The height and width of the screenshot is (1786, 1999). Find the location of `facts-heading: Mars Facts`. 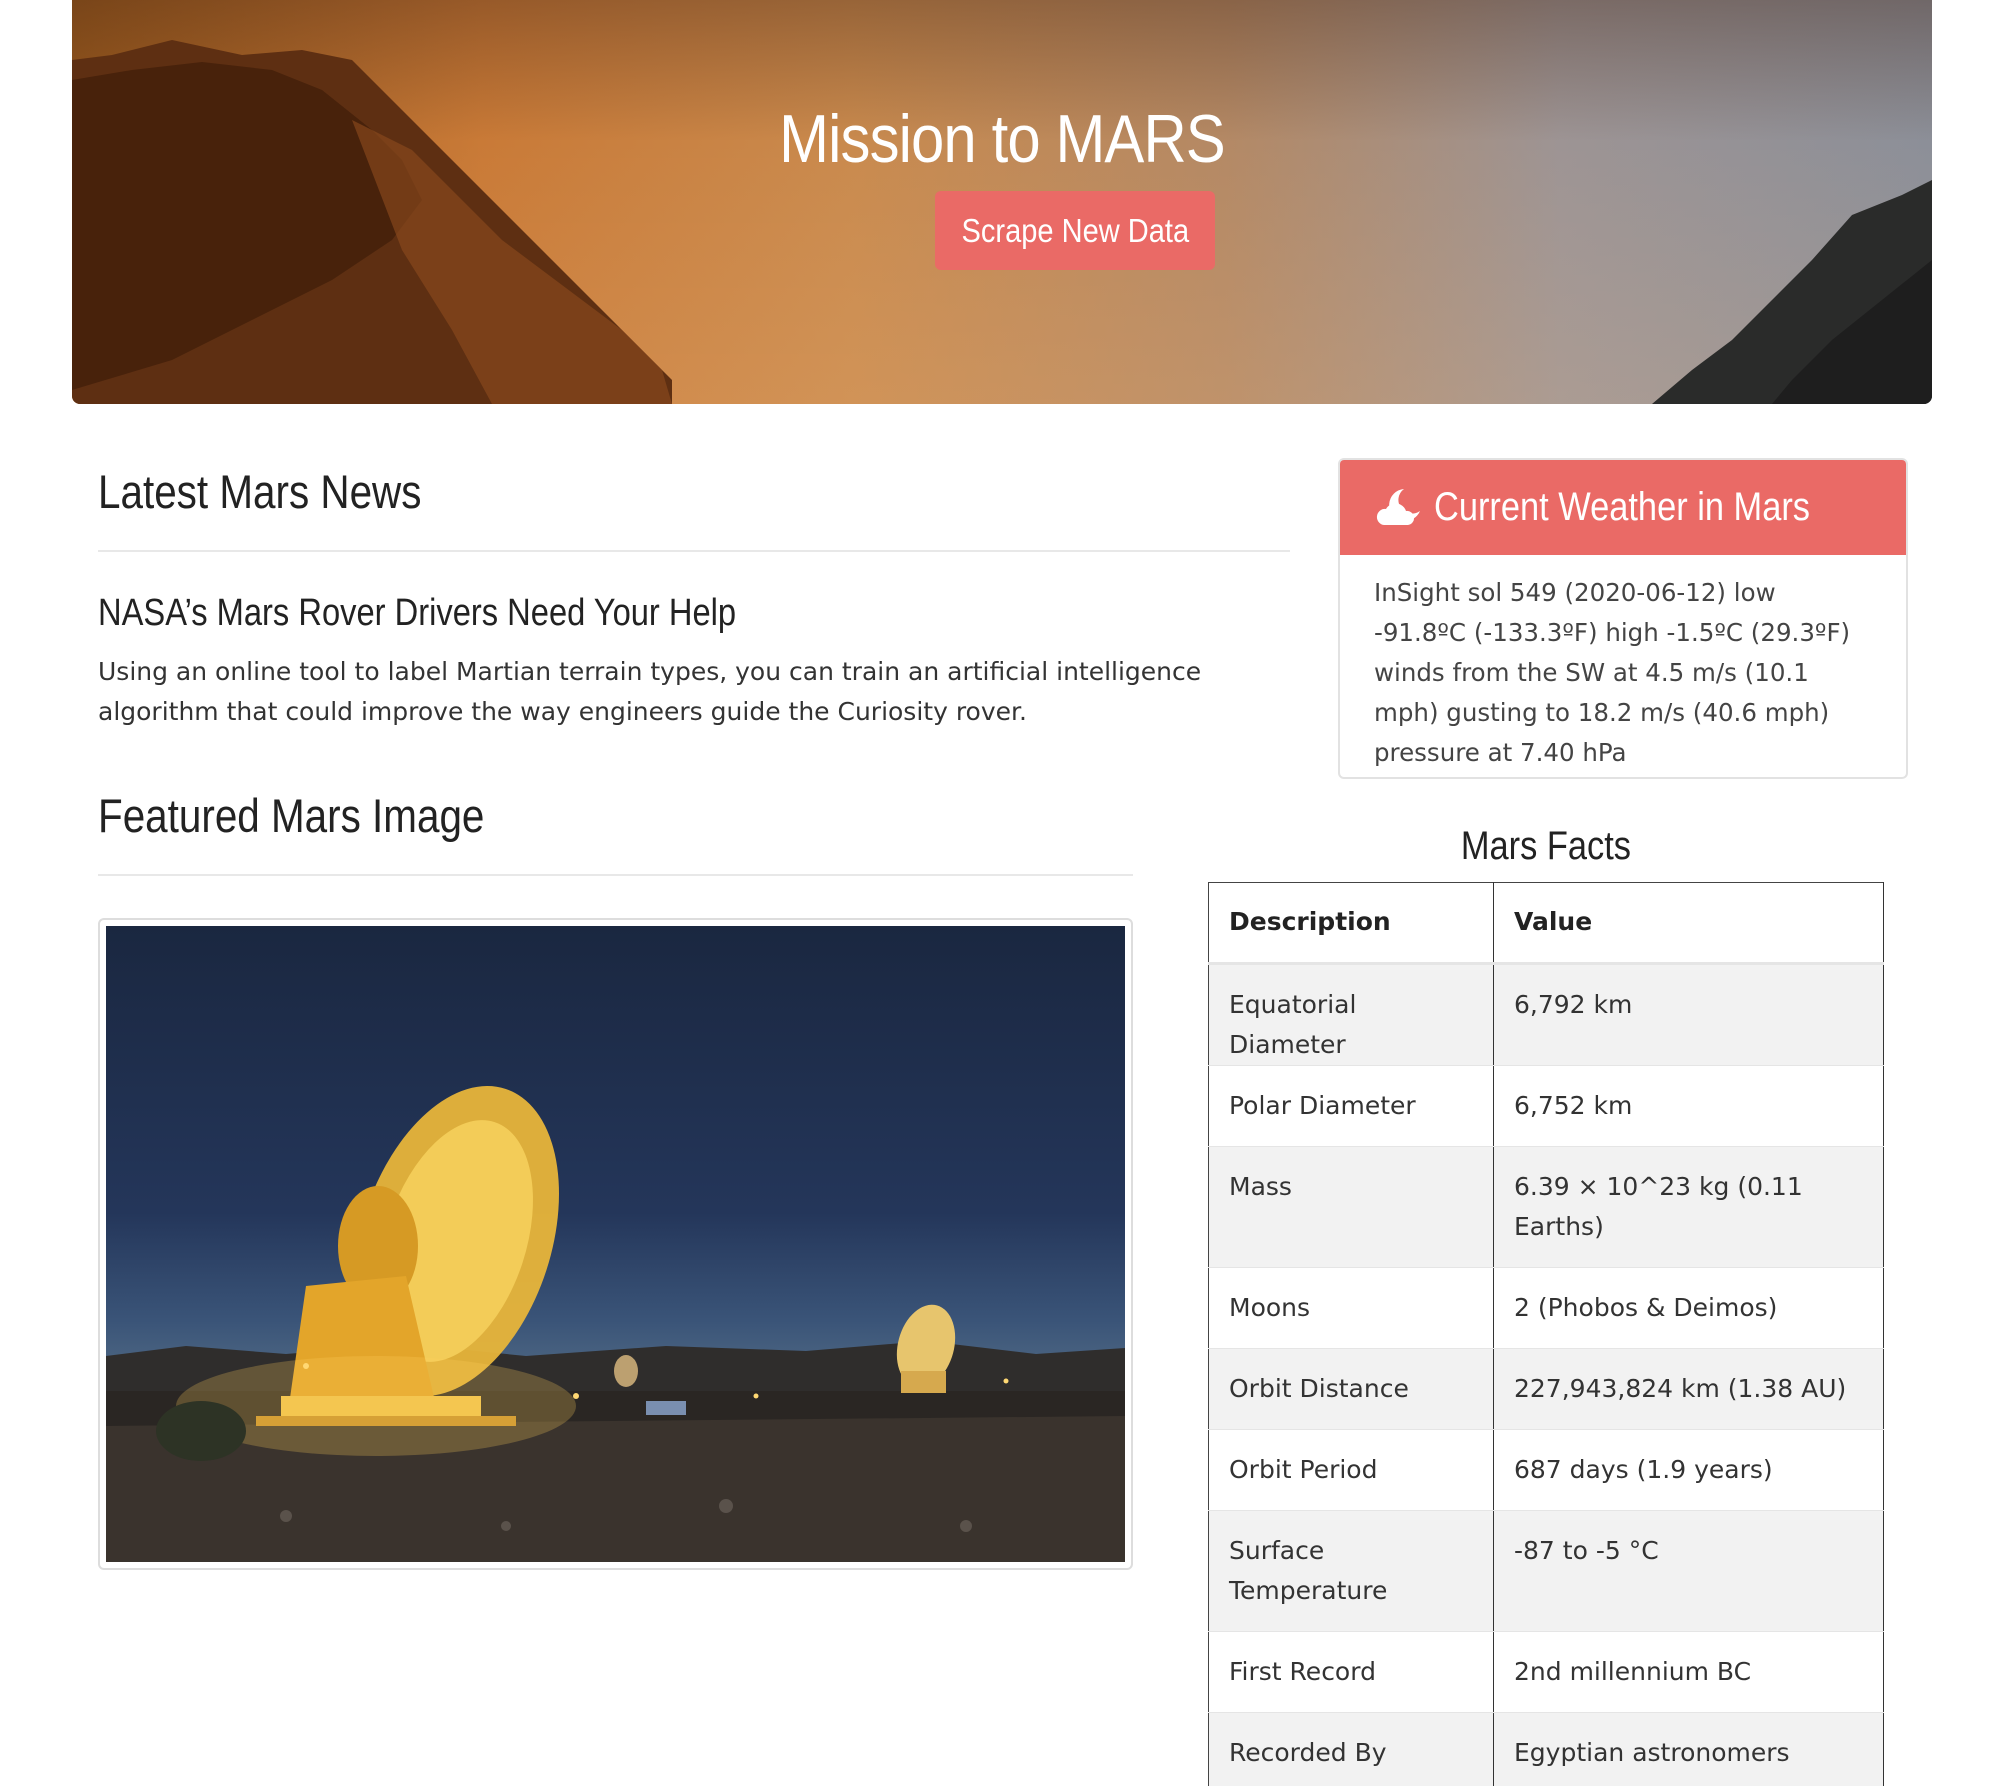

facts-heading: Mars Facts is located at coordinates (1546, 846).